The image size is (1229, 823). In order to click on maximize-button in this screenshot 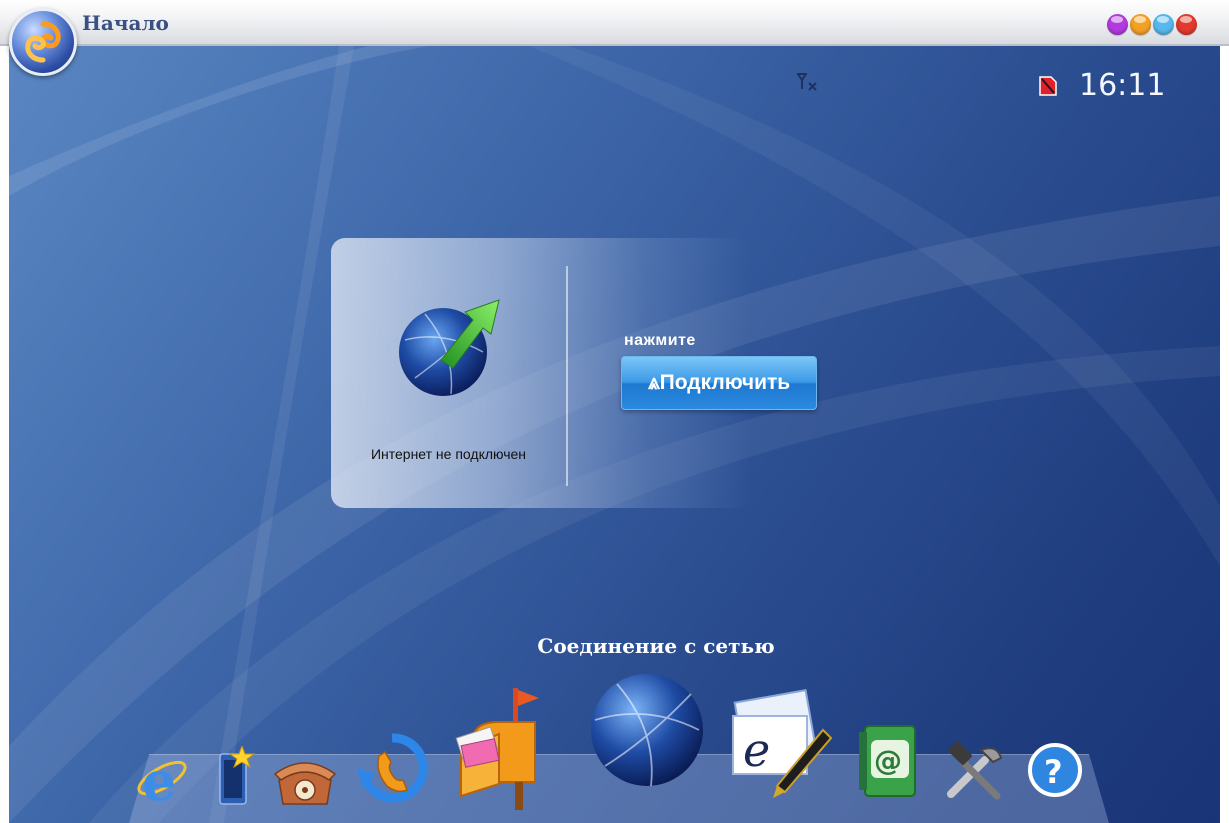, I will do `click(1163, 24)`.